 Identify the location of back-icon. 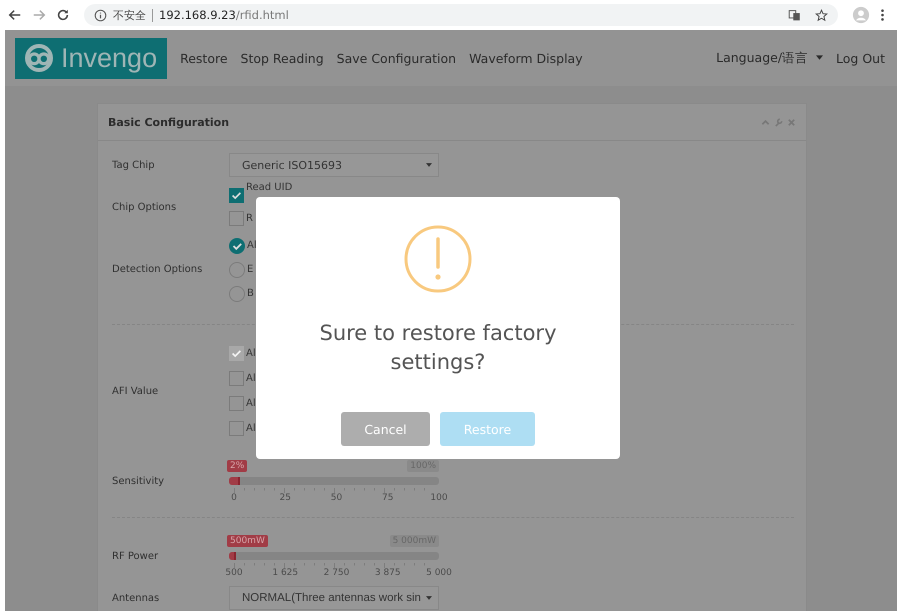
(15, 15).